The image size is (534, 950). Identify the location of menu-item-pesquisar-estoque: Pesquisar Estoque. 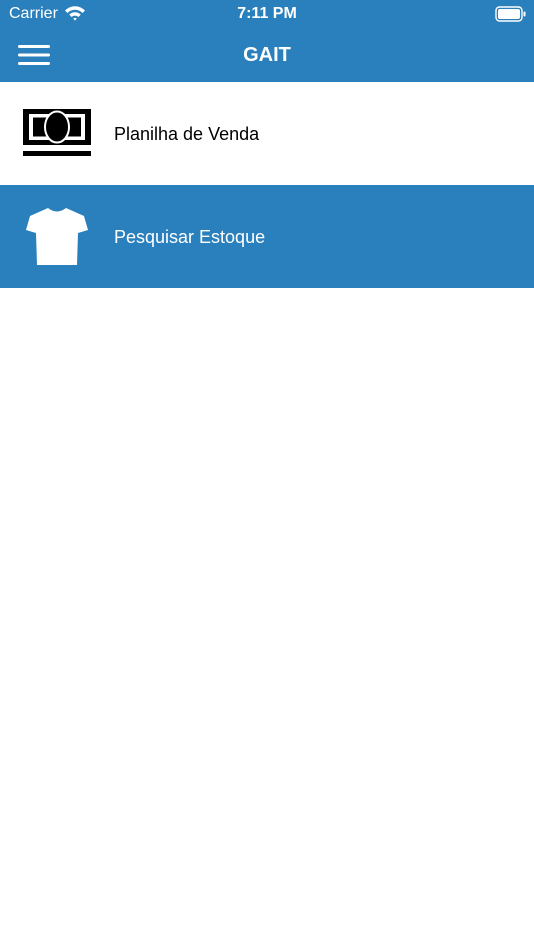
(267, 236).